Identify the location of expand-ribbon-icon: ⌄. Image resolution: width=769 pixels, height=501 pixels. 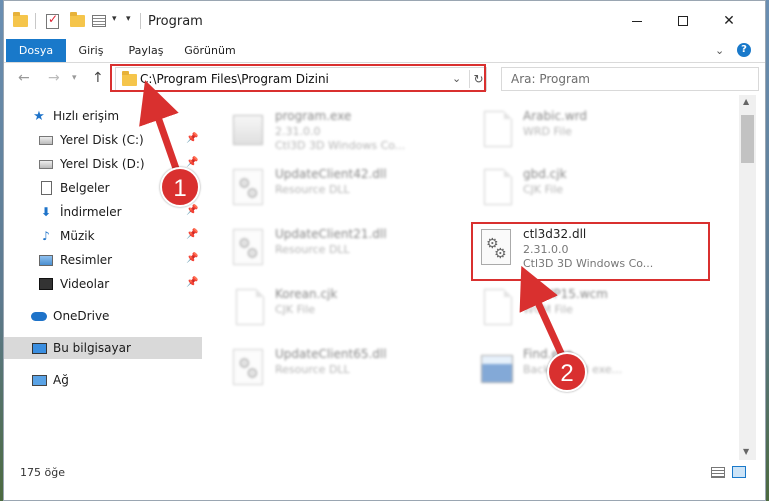
(719, 50).